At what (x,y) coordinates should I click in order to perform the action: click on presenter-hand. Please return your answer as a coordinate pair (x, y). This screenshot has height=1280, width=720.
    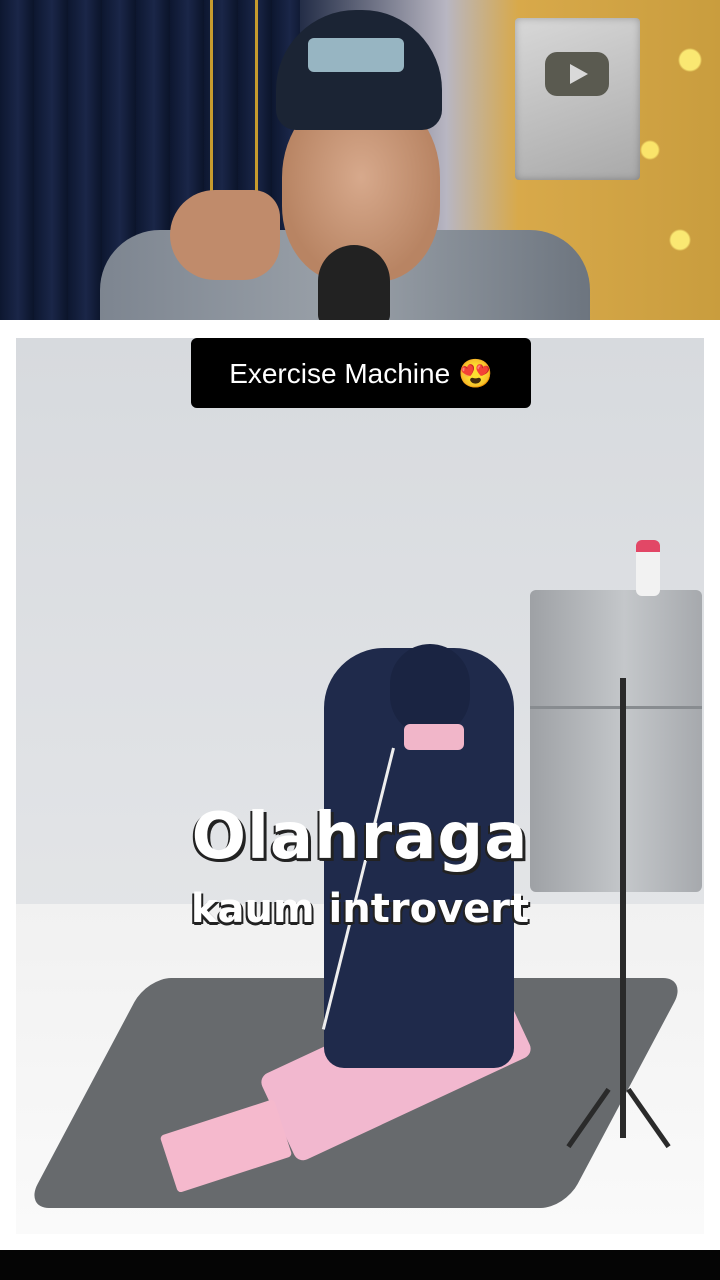
    Looking at the image, I should click on (225, 235).